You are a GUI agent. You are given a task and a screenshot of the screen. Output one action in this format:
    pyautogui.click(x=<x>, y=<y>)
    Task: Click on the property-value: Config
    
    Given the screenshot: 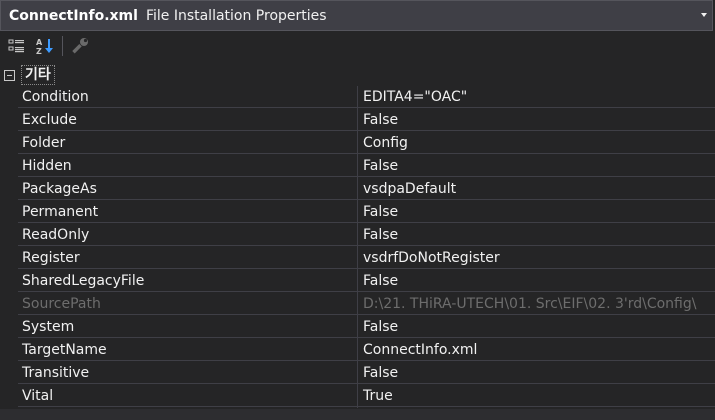 What is the action you would take?
    pyautogui.click(x=536, y=143)
    